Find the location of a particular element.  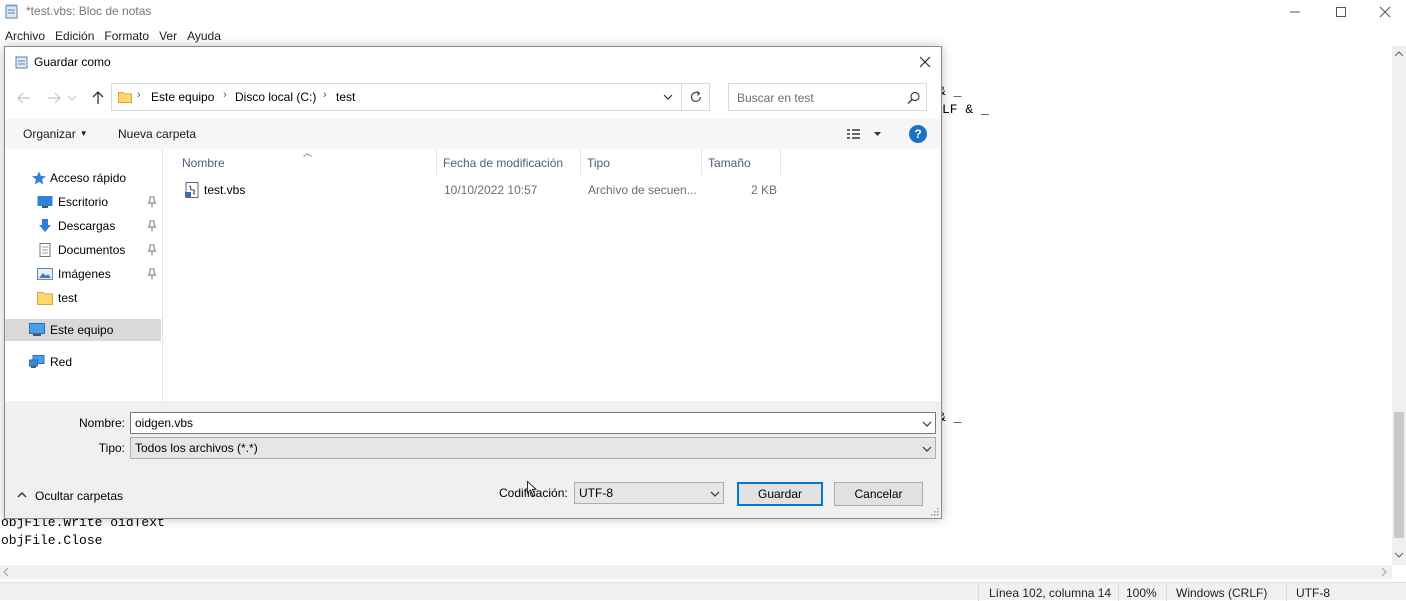

maximize-button is located at coordinates (1341, 12).